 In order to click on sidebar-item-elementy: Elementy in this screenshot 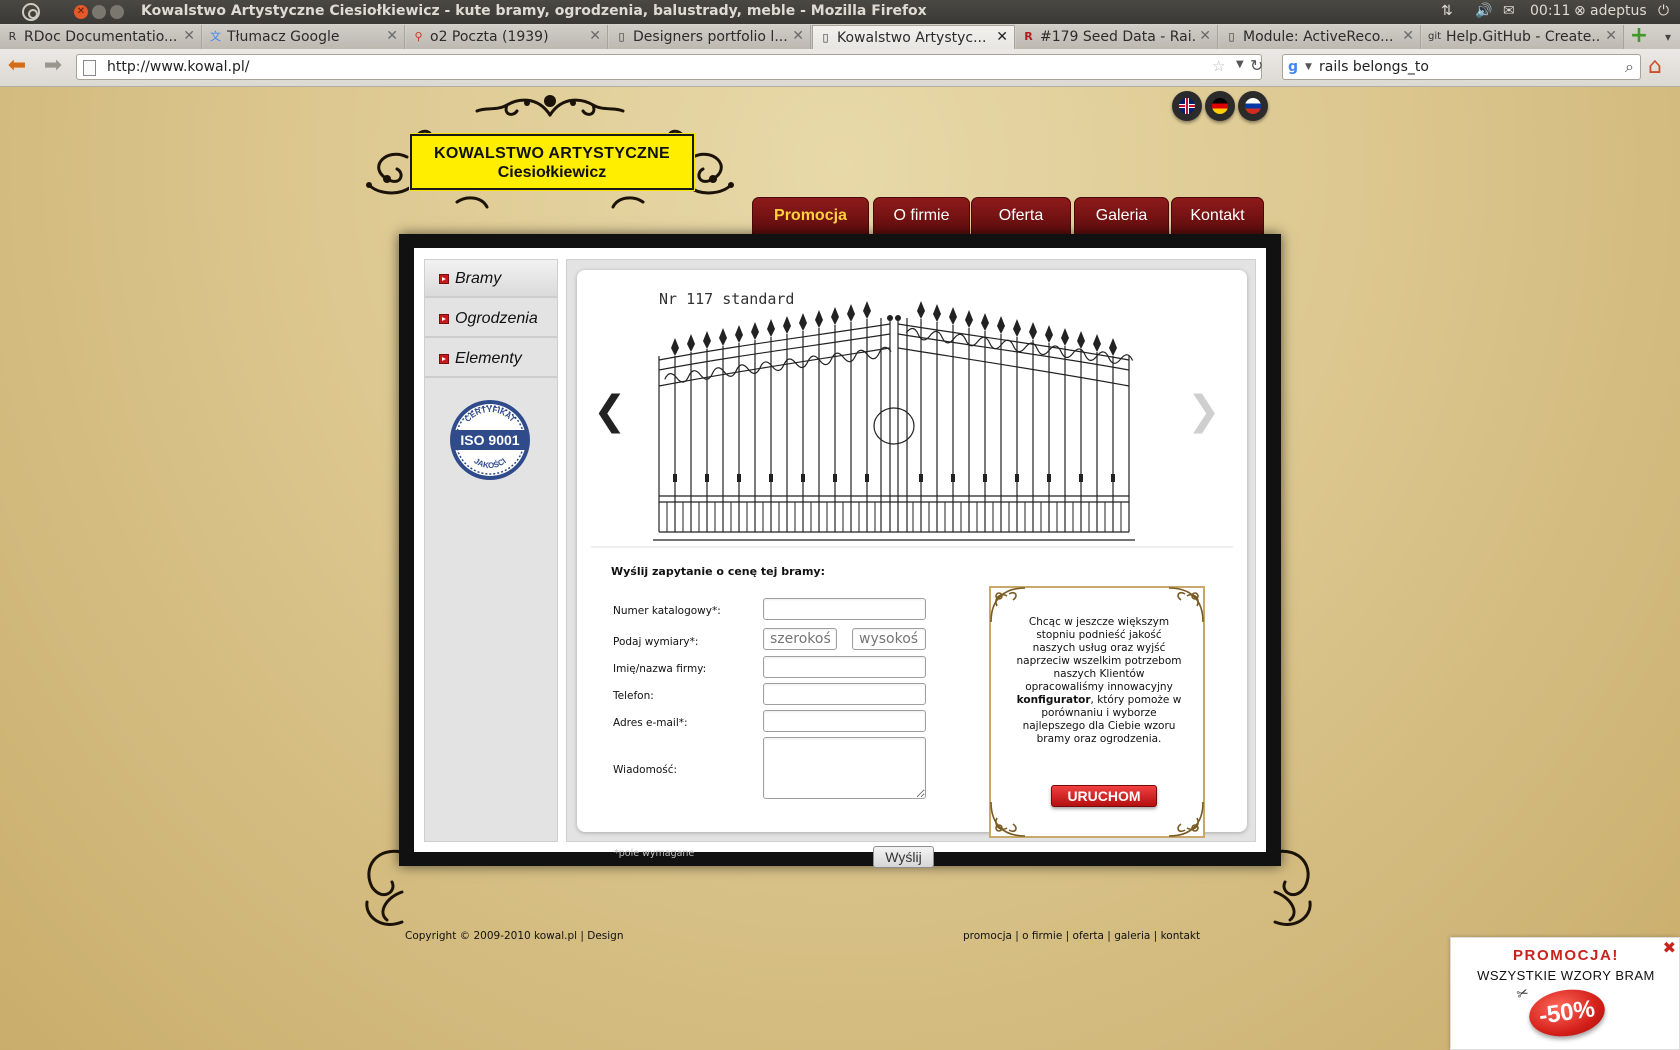, I will do `click(491, 359)`.